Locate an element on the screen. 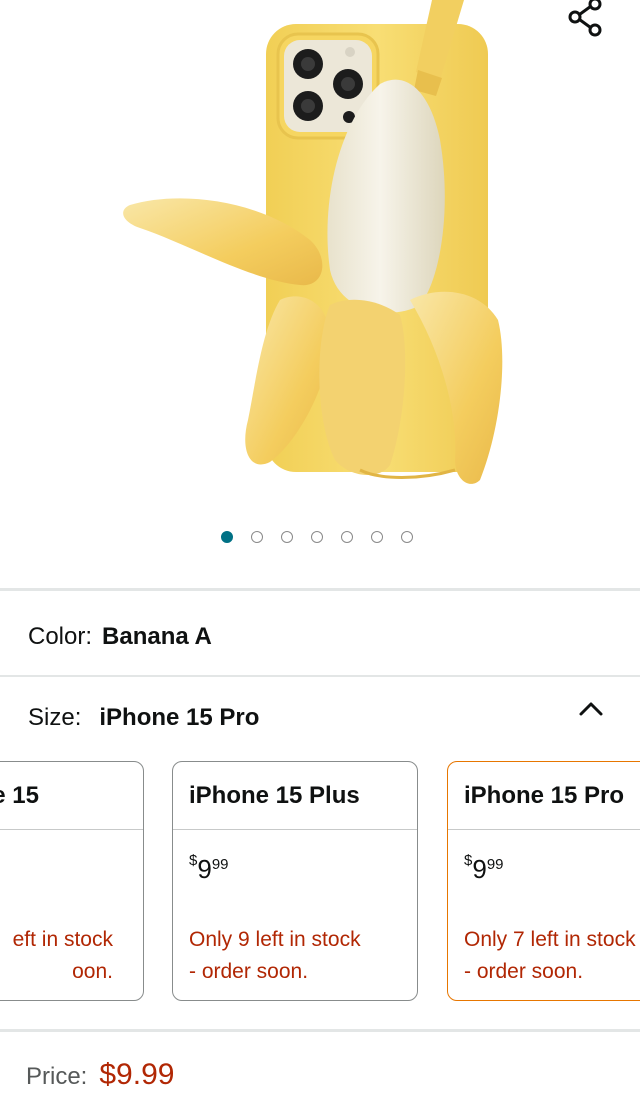  stock-line: eft in stock is located at coordinates (62, 939).